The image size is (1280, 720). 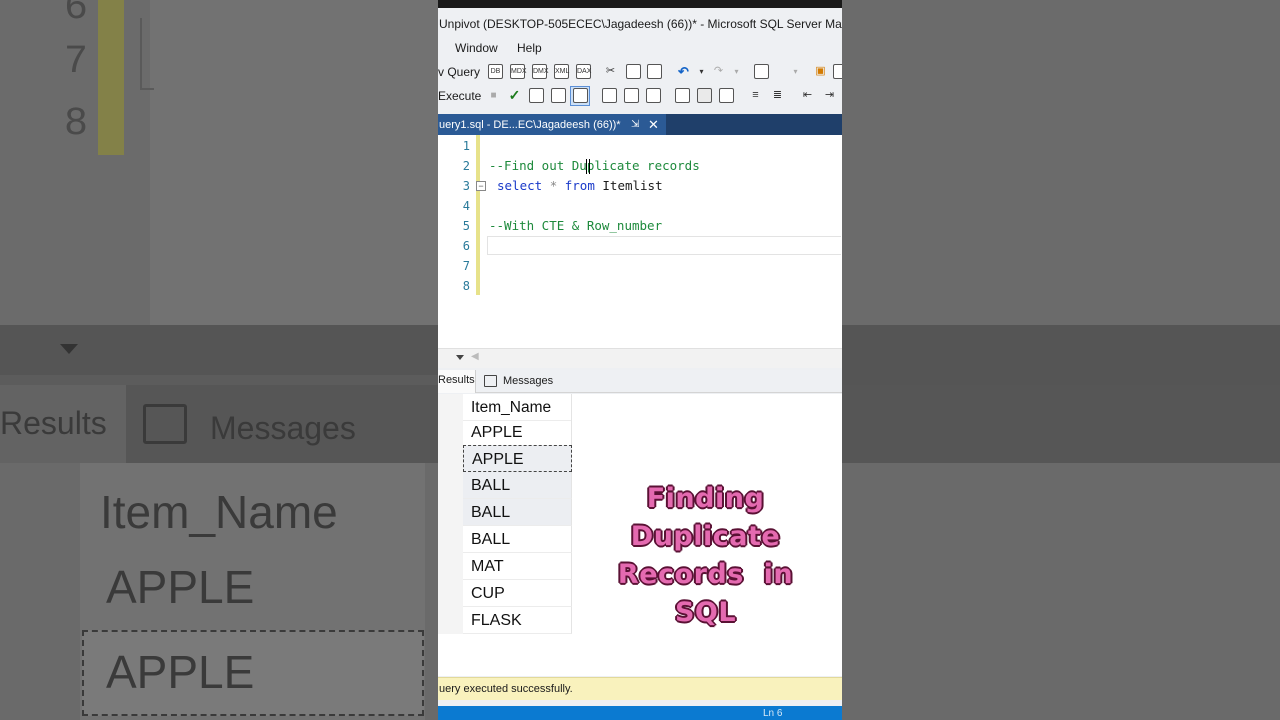 What do you see at coordinates (633, 71) in the screenshot?
I see `copy-icon` at bounding box center [633, 71].